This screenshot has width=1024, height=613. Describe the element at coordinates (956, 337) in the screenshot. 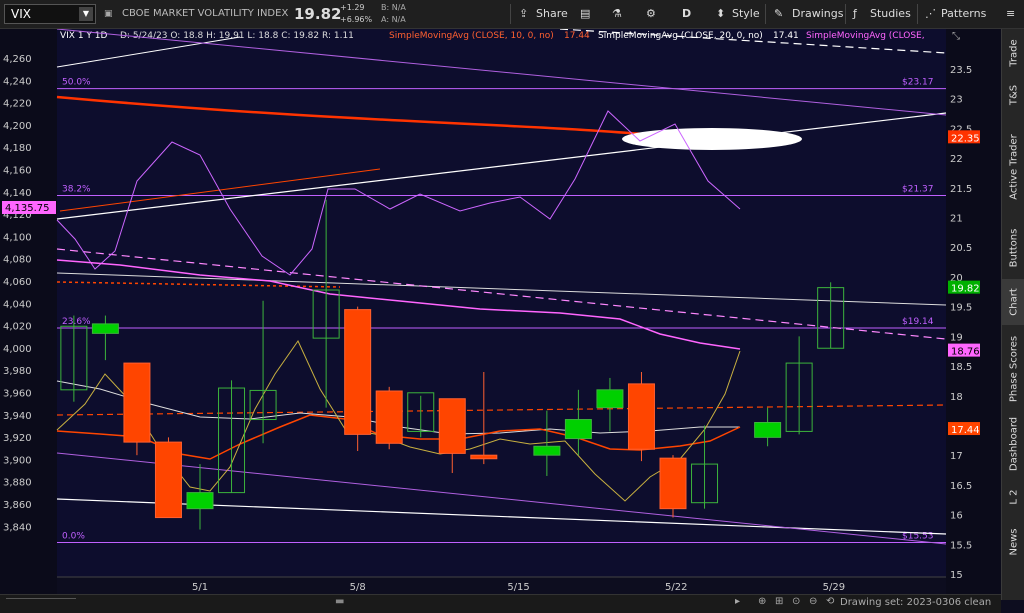

I see `right-axis-tick: 19` at that location.